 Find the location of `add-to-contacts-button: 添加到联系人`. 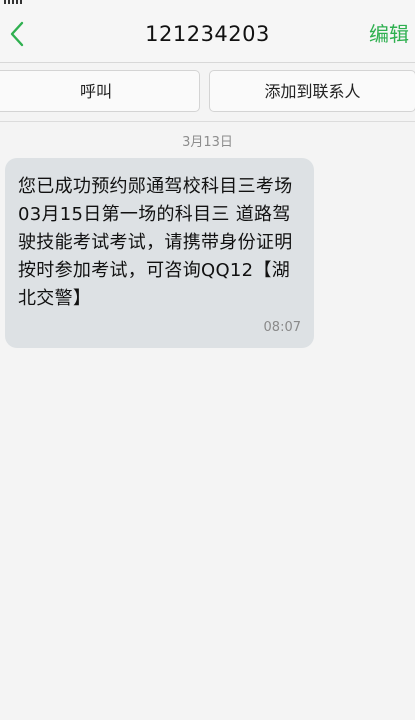

add-to-contacts-button: 添加到联系人 is located at coordinates (312, 91).